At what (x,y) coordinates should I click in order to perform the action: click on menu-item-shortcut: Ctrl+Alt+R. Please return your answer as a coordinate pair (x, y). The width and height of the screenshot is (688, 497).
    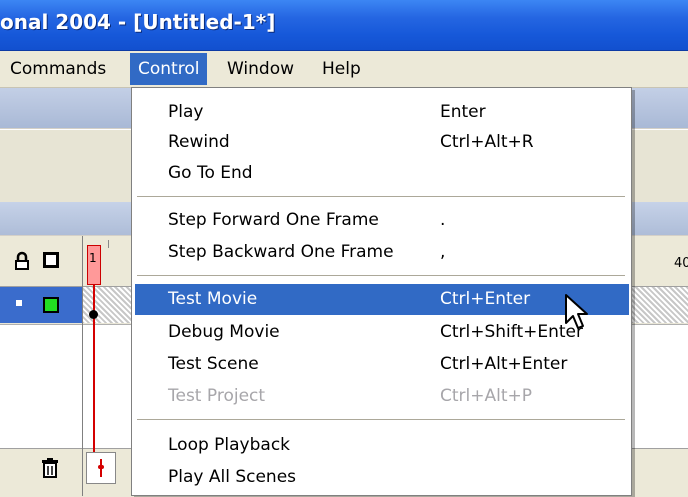
    Looking at the image, I should click on (487, 142).